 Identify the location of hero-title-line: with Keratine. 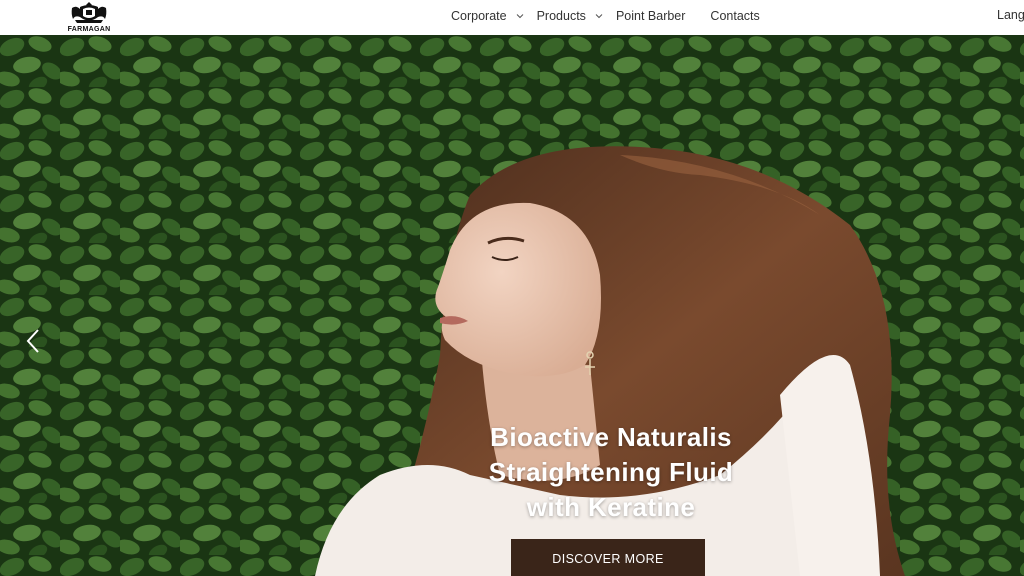
(611, 507).